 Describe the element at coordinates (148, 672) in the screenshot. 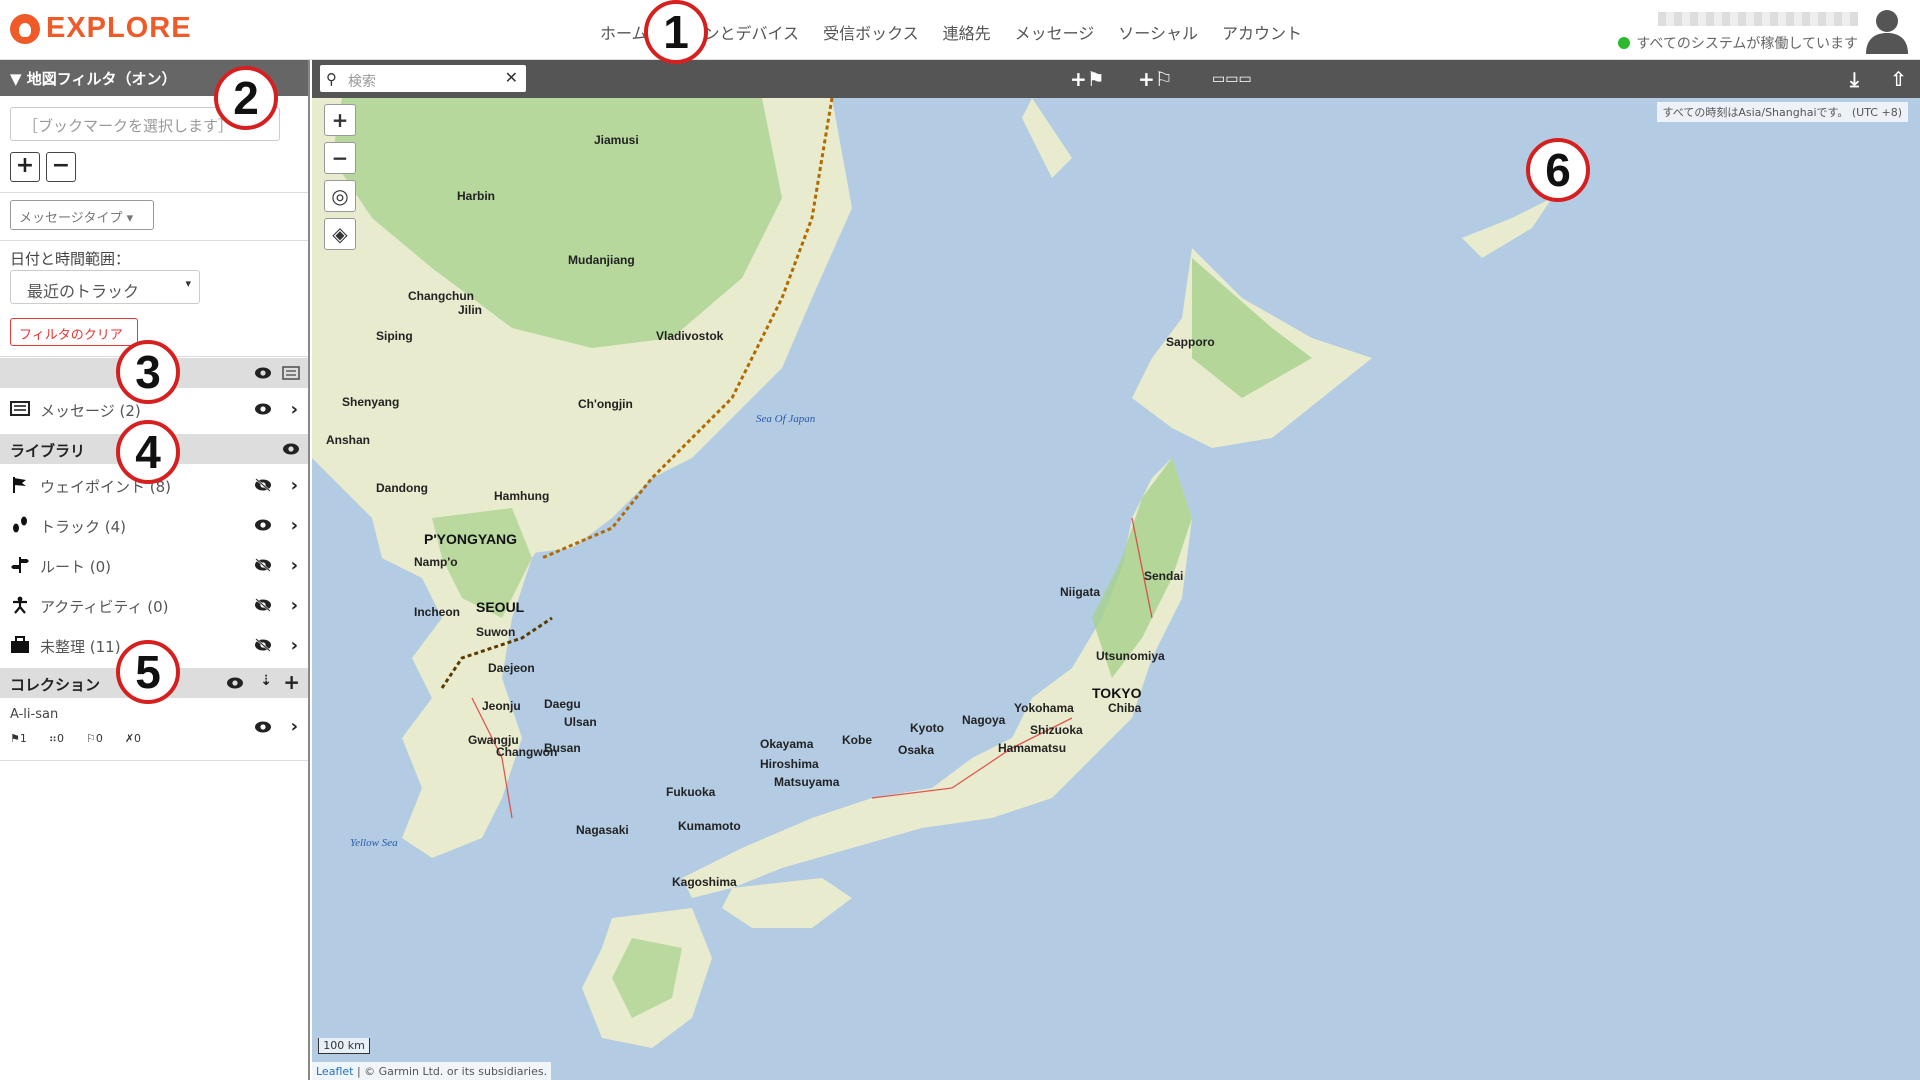

I see `annotation-badge-5: 5` at that location.